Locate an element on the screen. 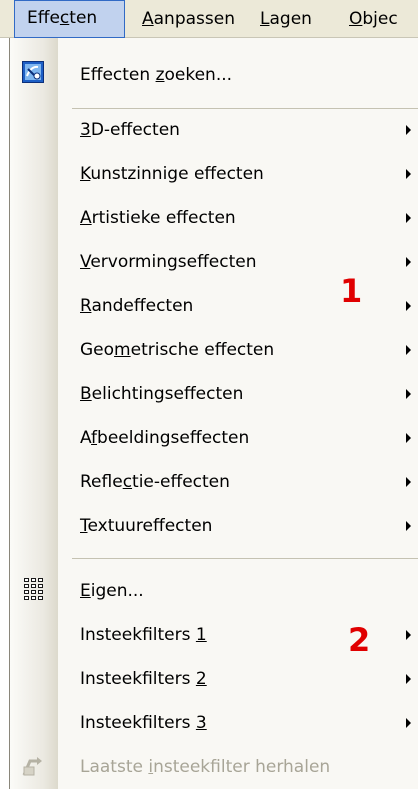  menu-item-label: Artistieke effecten is located at coordinates (158, 218).